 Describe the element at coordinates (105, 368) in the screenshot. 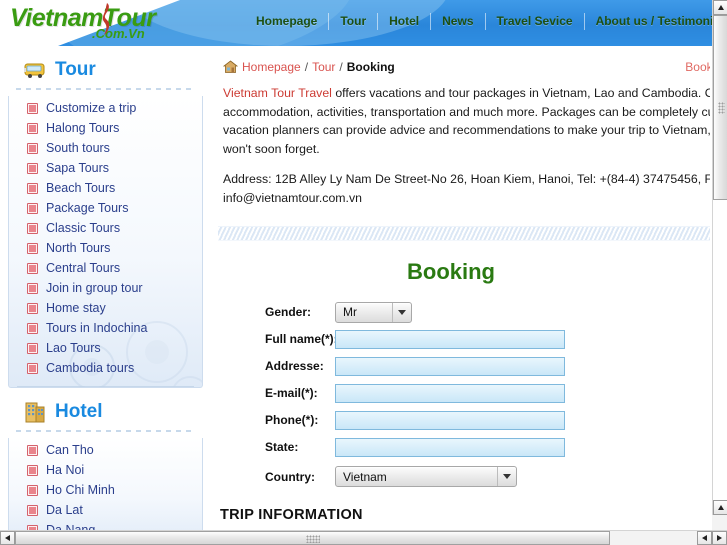

I see `sidebar-item-cambodia-tours: Cambodia tours` at that location.